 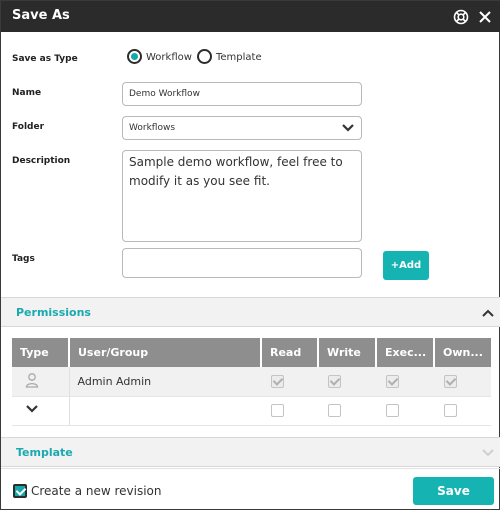 What do you see at coordinates (406, 265) in the screenshot?
I see `add-tag-button: +Add` at bounding box center [406, 265].